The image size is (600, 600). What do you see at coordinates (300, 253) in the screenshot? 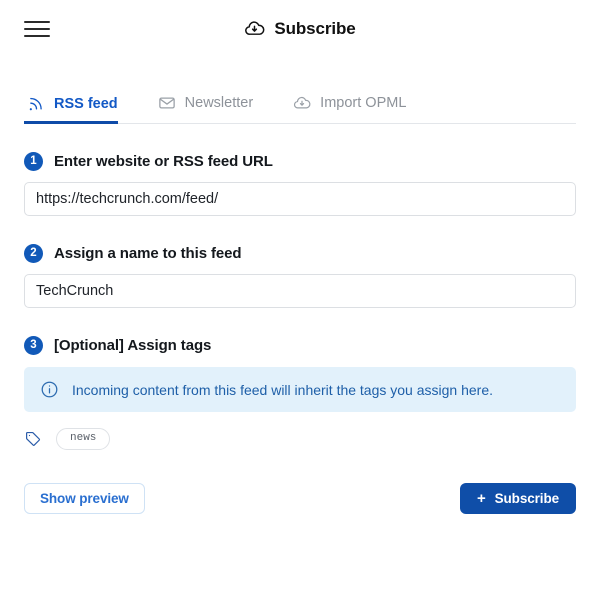
I see `step-2-header: 2 Assign a name to this feed` at bounding box center [300, 253].